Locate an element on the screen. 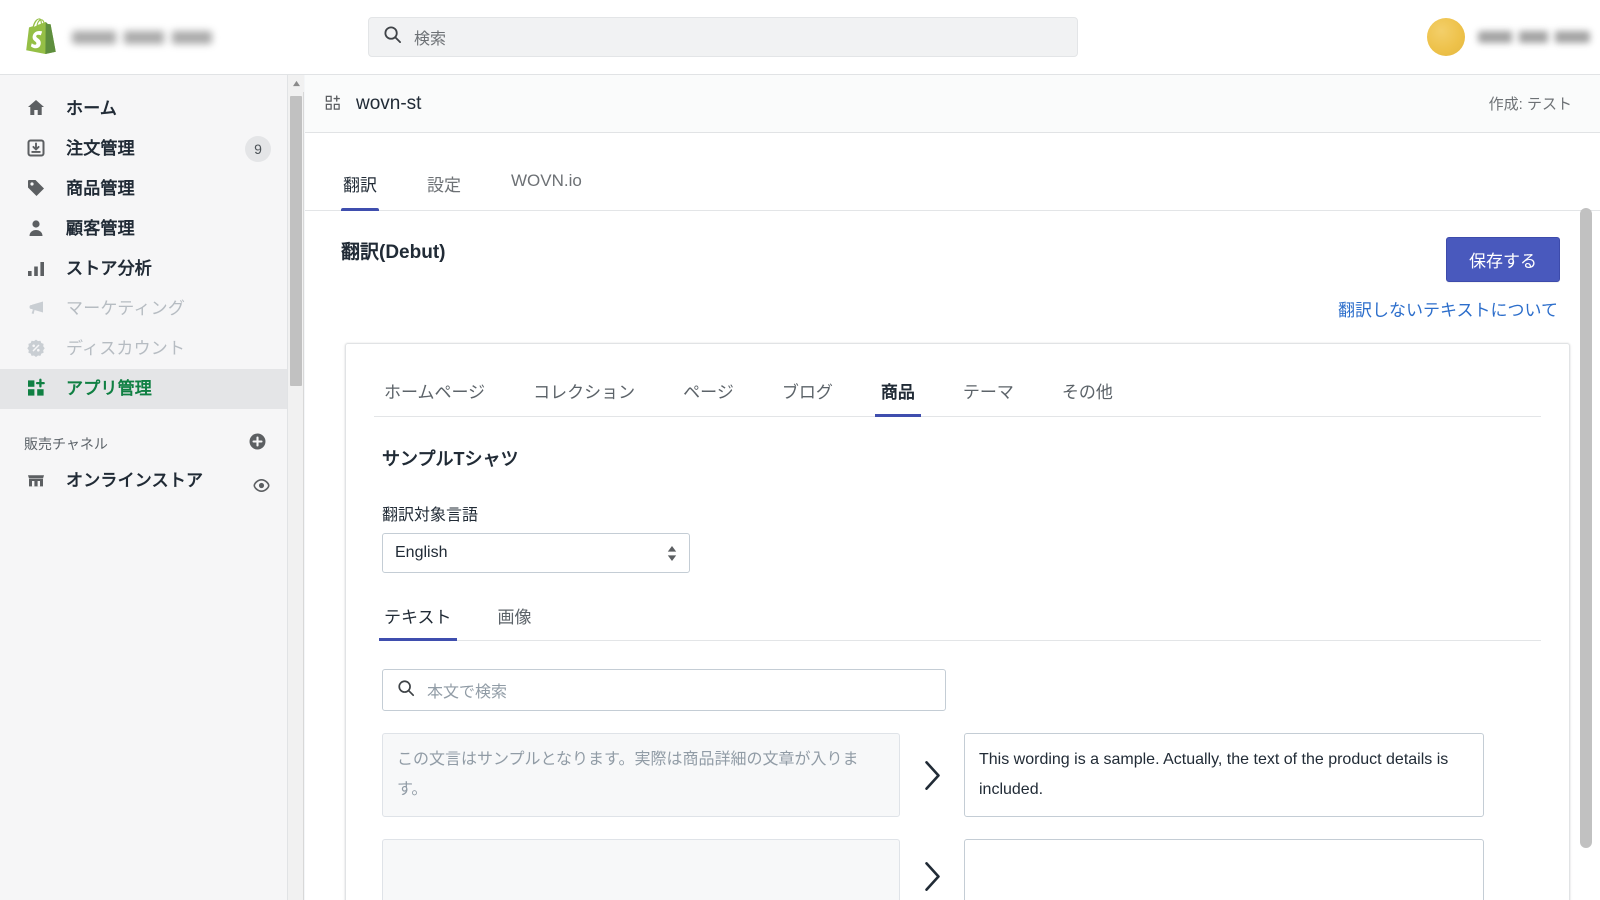 Image resolution: width=1600 pixels, height=900 pixels. content-tab-blog: ブログ is located at coordinates (807, 394).